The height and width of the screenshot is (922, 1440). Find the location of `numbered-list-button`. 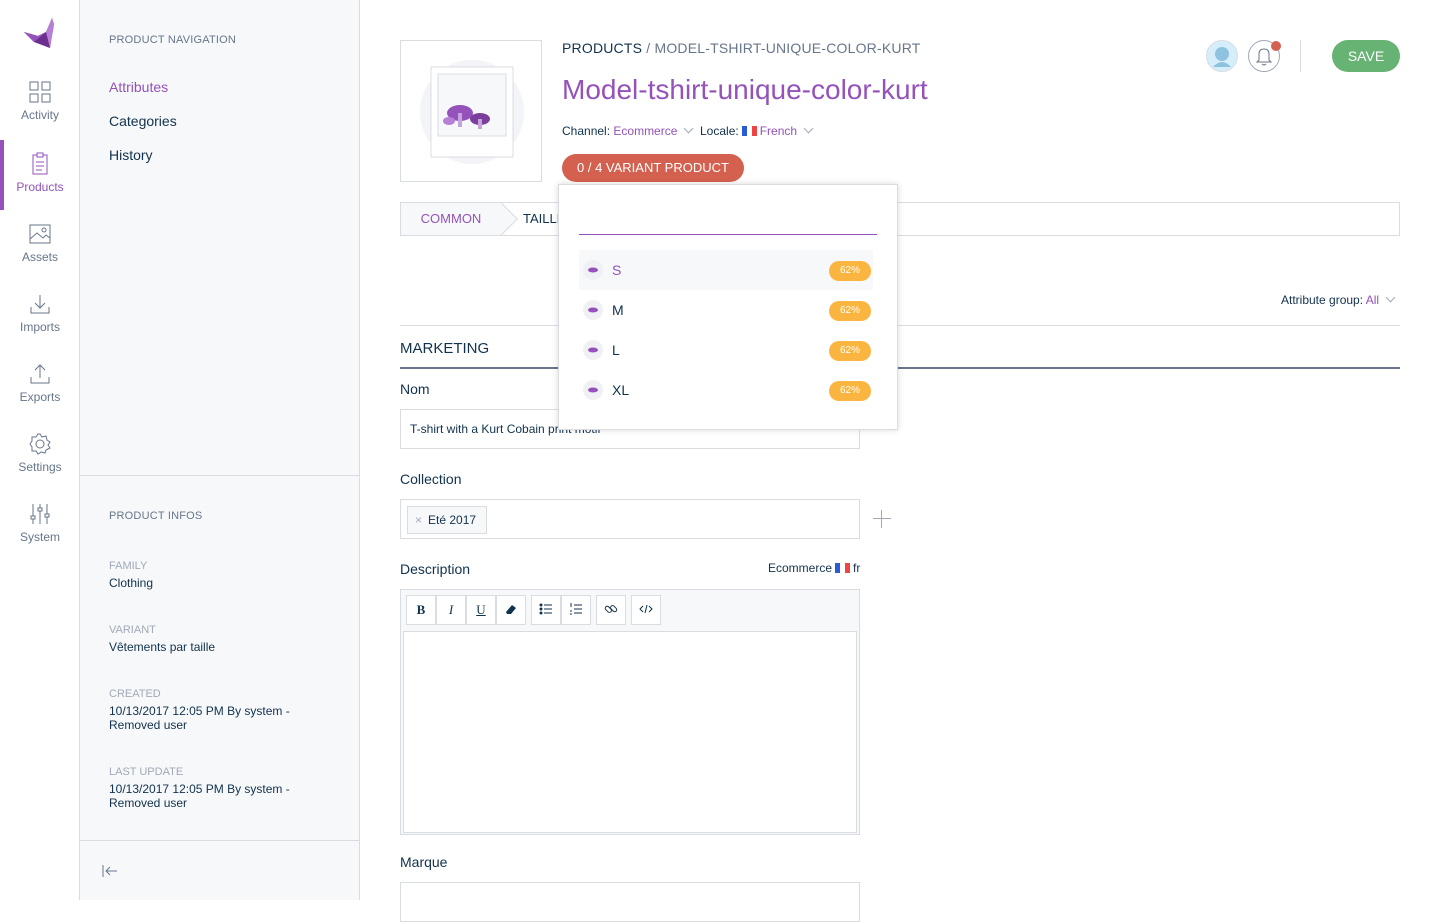

numbered-list-button is located at coordinates (576, 610).